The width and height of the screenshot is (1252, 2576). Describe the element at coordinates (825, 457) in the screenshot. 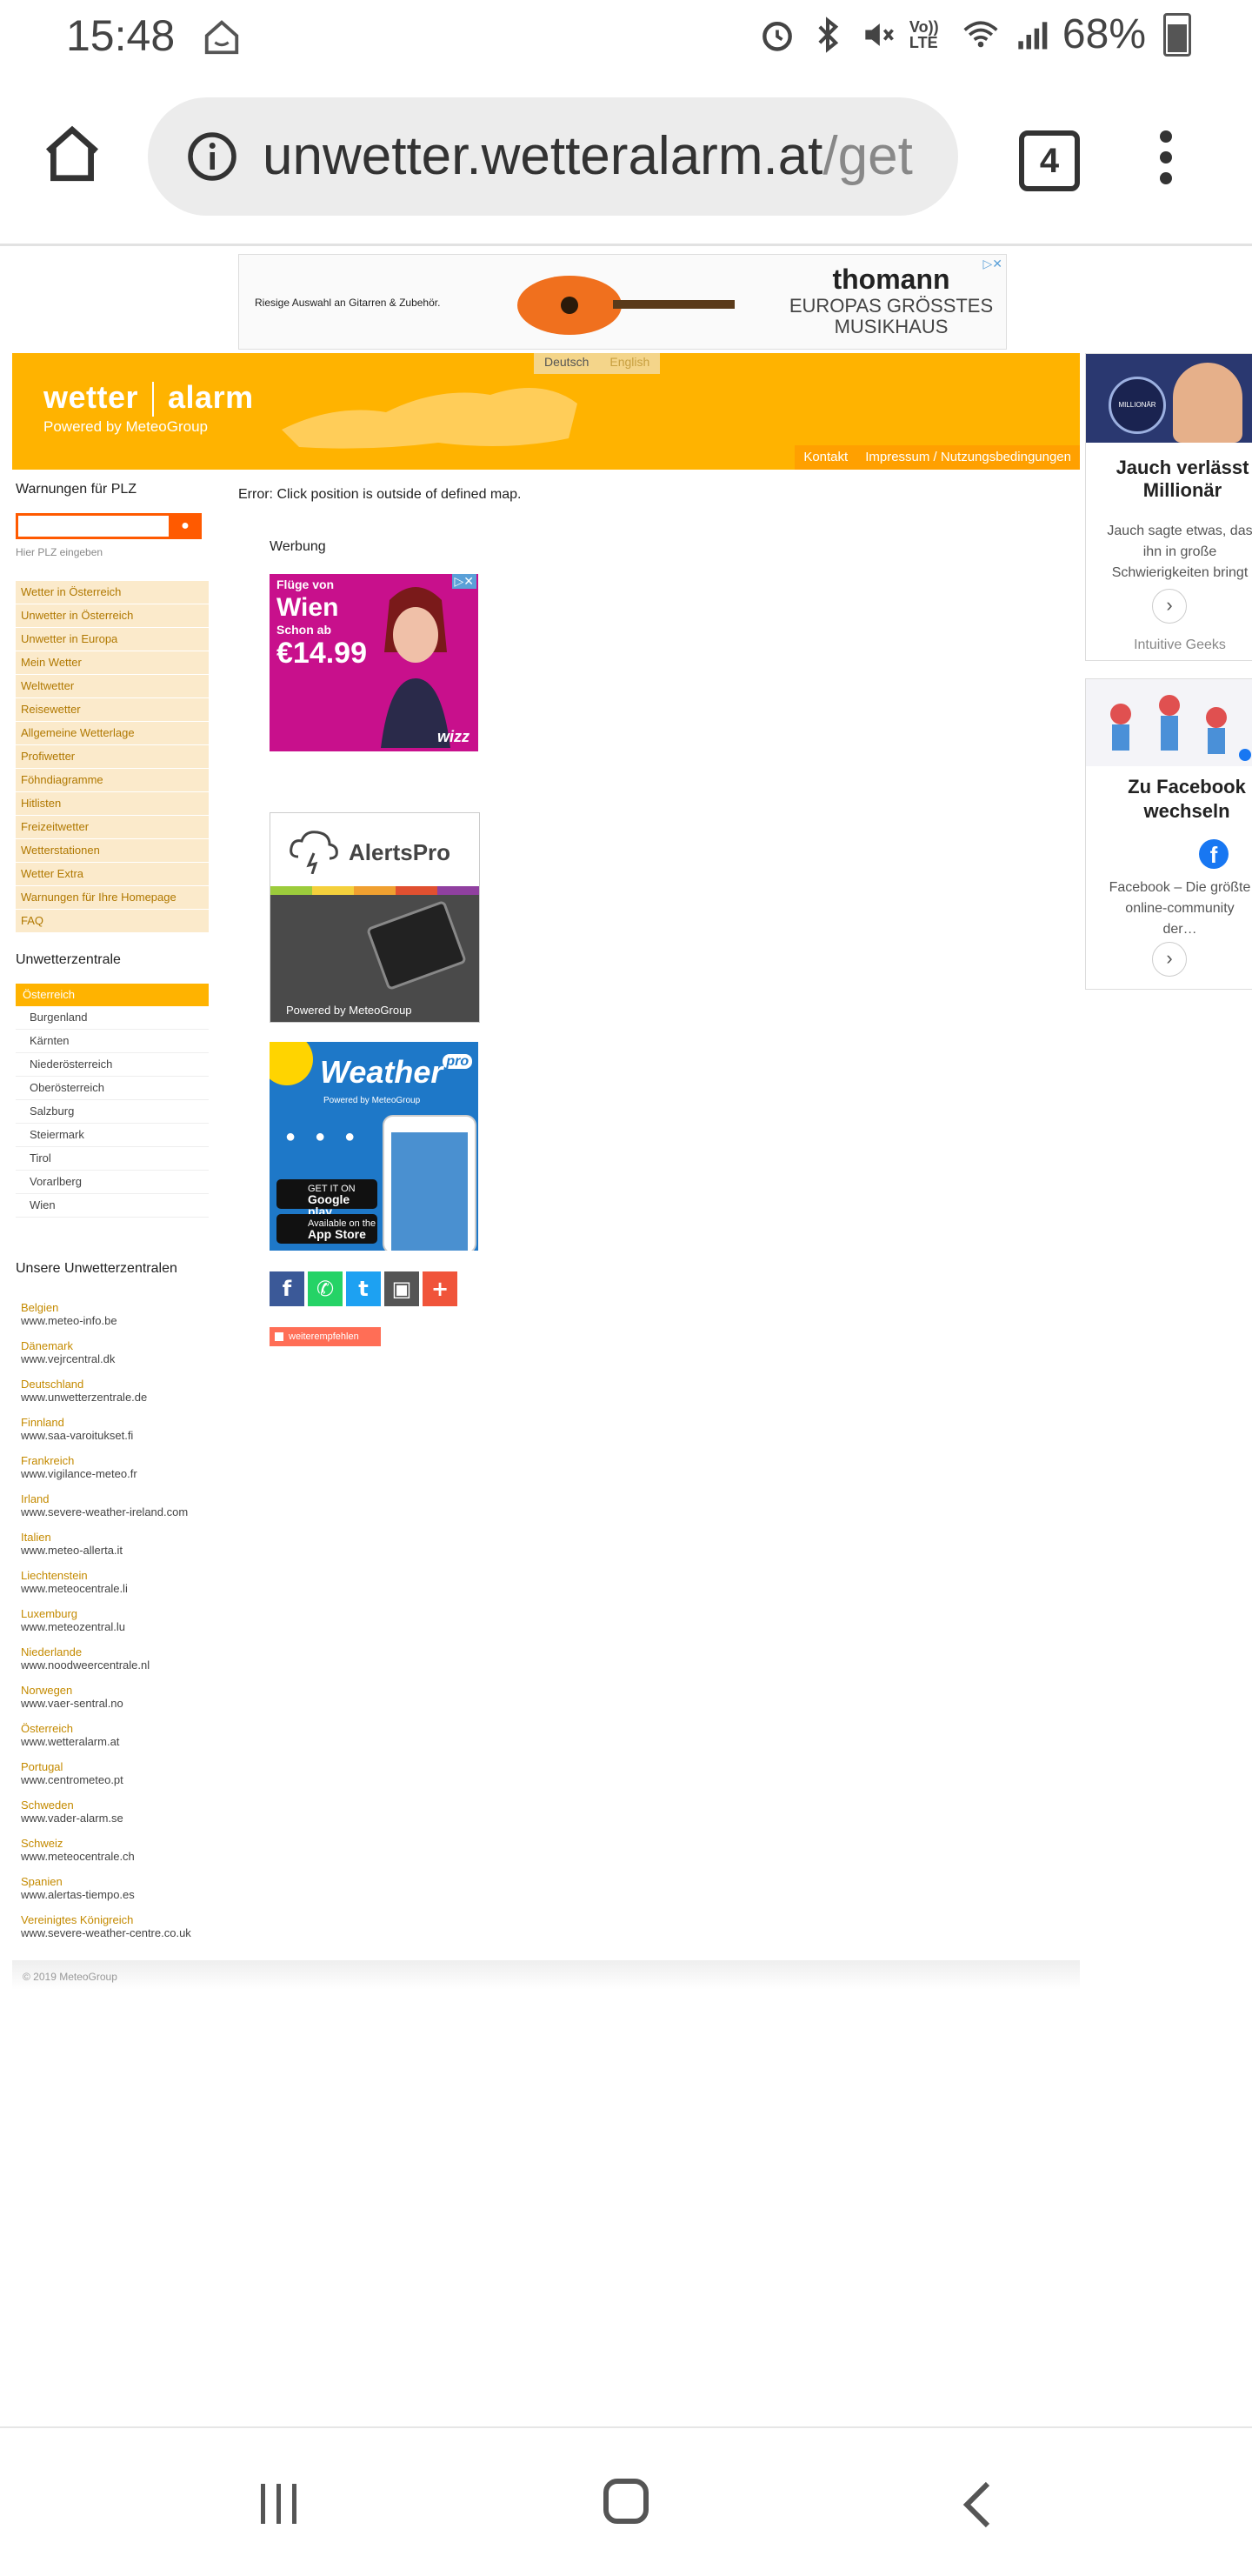

I see `kontakt-link: Kontakt` at that location.